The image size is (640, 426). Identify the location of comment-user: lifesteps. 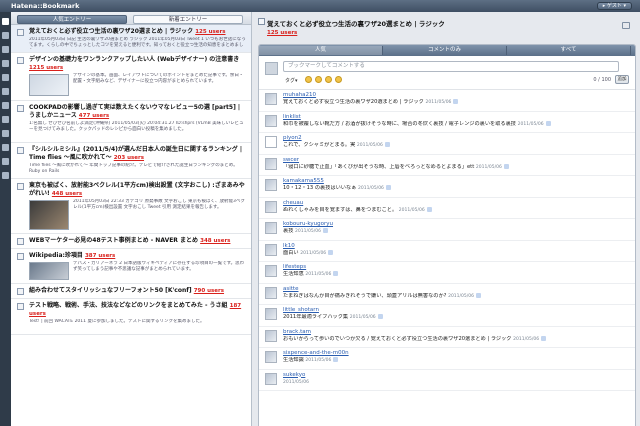
(459, 267).